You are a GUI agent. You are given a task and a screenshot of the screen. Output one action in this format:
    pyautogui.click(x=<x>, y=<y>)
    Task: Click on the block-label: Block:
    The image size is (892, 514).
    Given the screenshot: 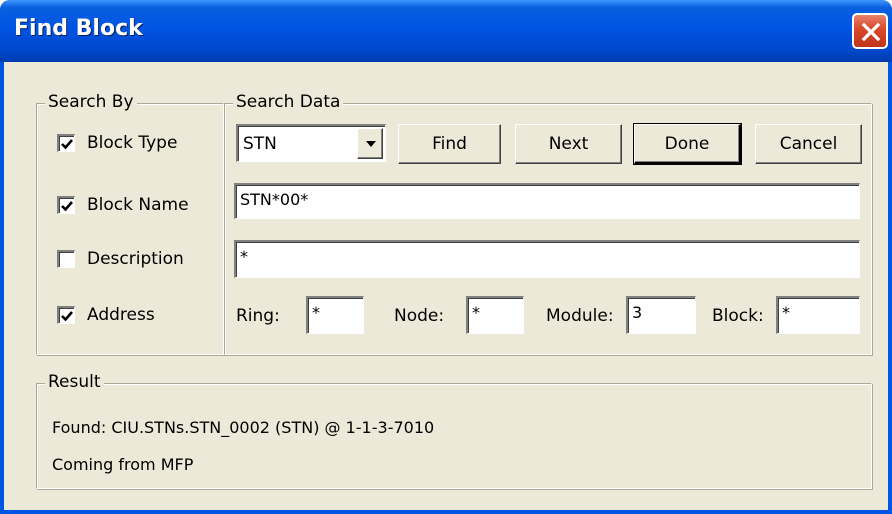 What is the action you would take?
    pyautogui.click(x=738, y=316)
    